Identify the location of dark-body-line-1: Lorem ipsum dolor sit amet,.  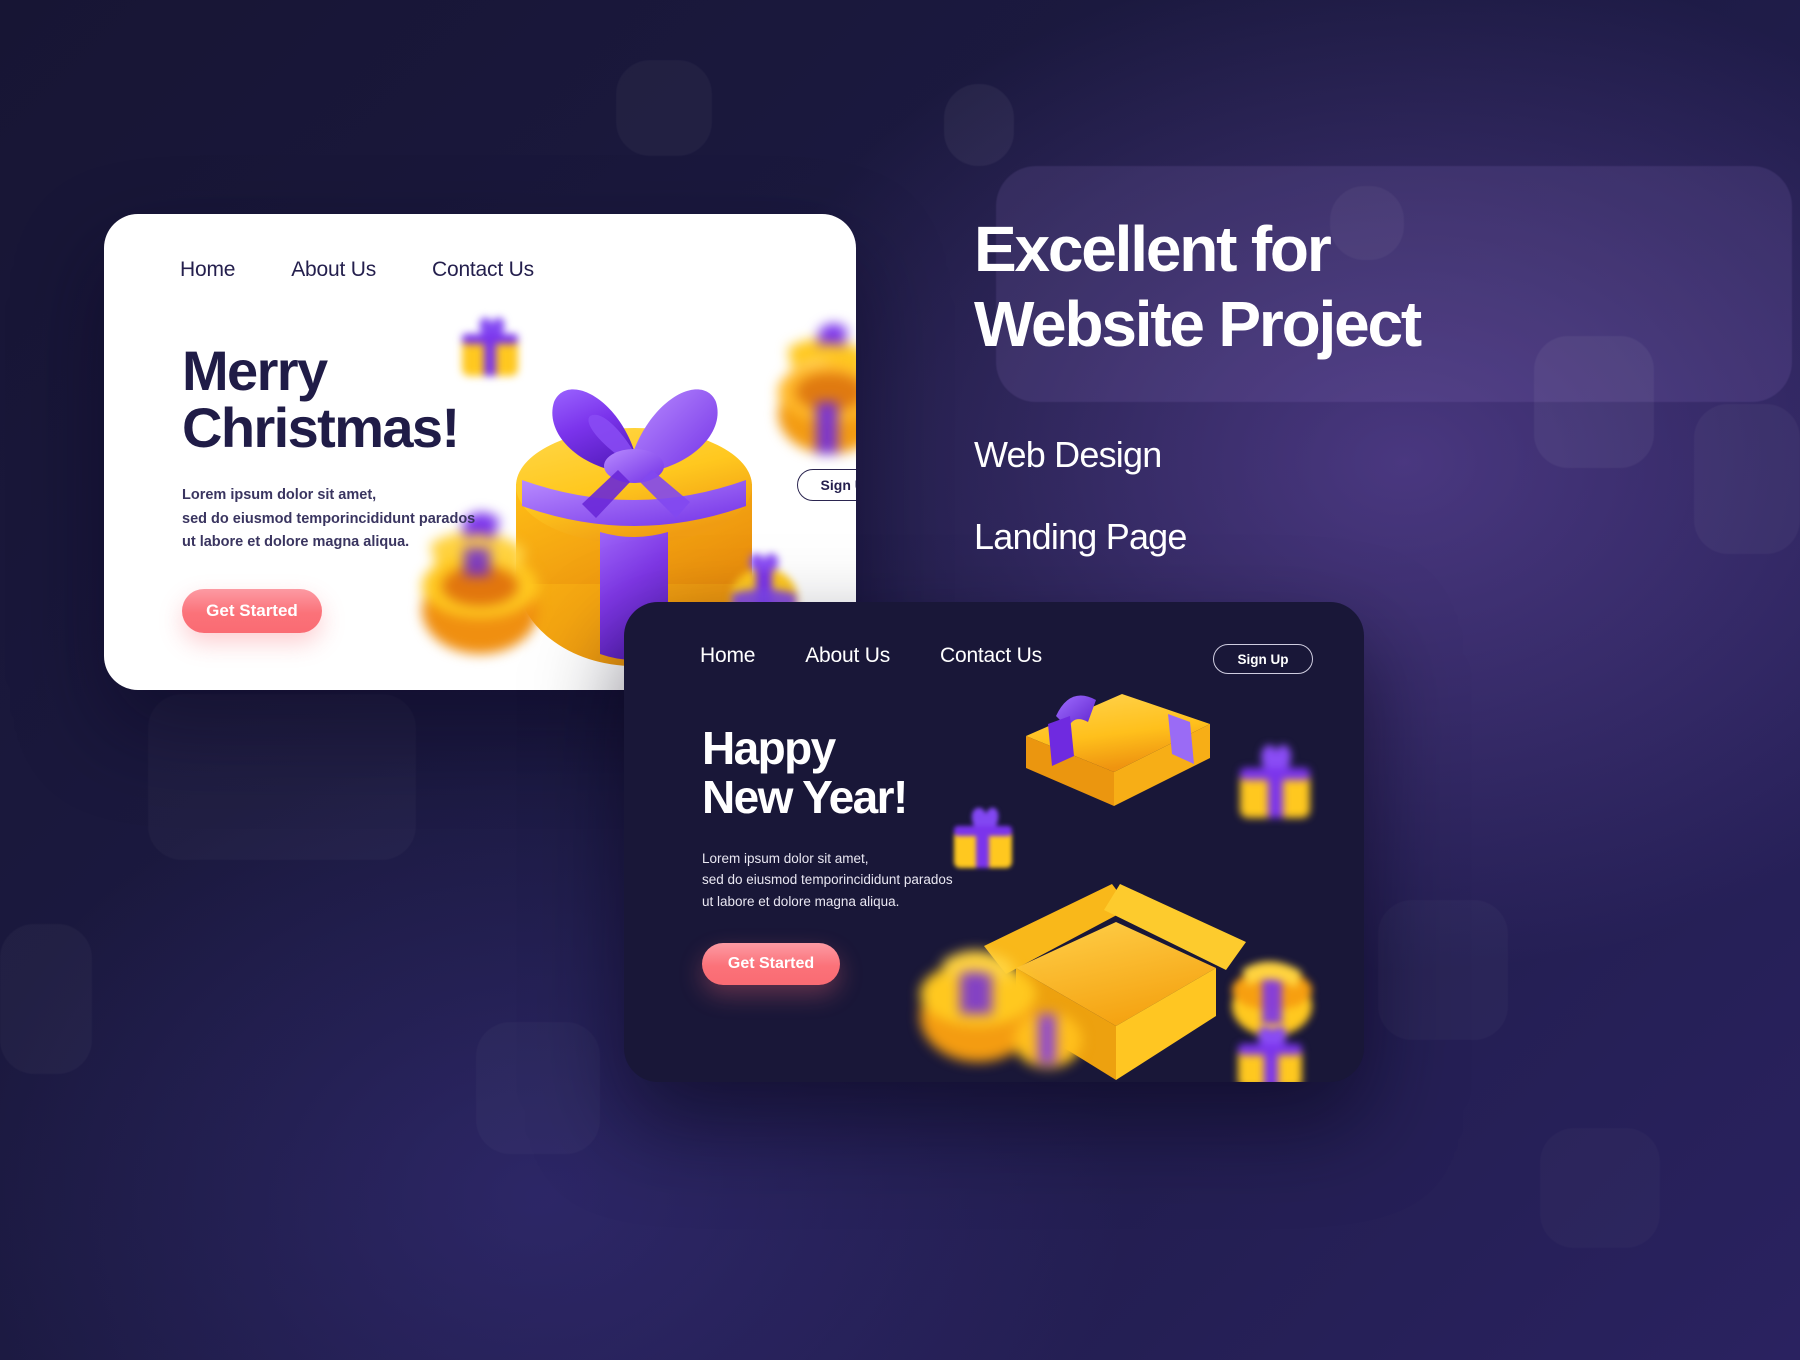
(785, 858).